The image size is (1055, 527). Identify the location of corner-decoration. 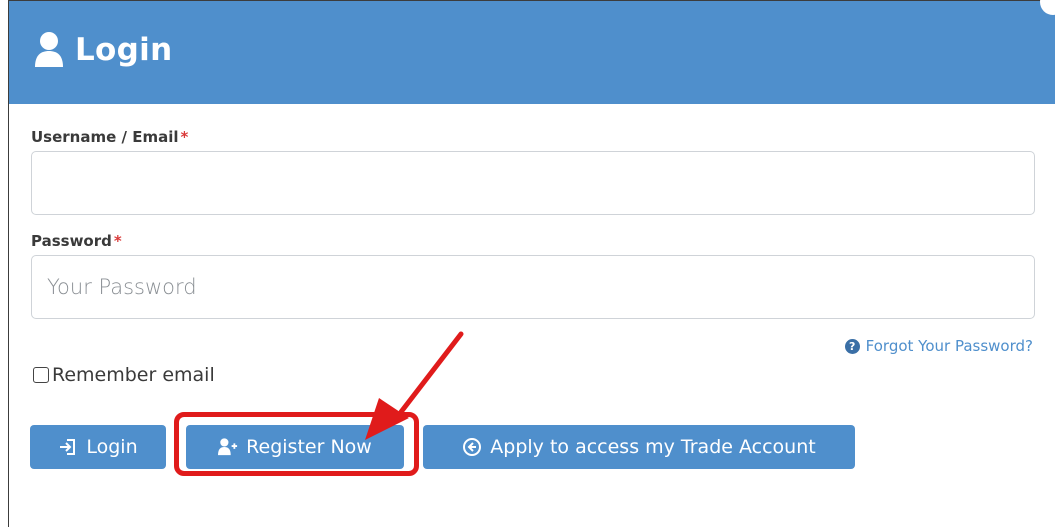
(1047, 7).